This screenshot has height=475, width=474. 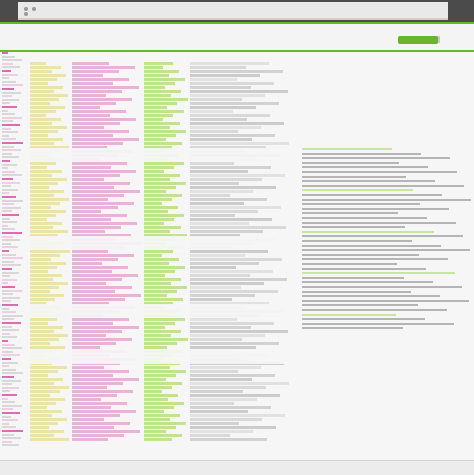 I want to click on active-tab-indicator, so click(x=418, y=40).